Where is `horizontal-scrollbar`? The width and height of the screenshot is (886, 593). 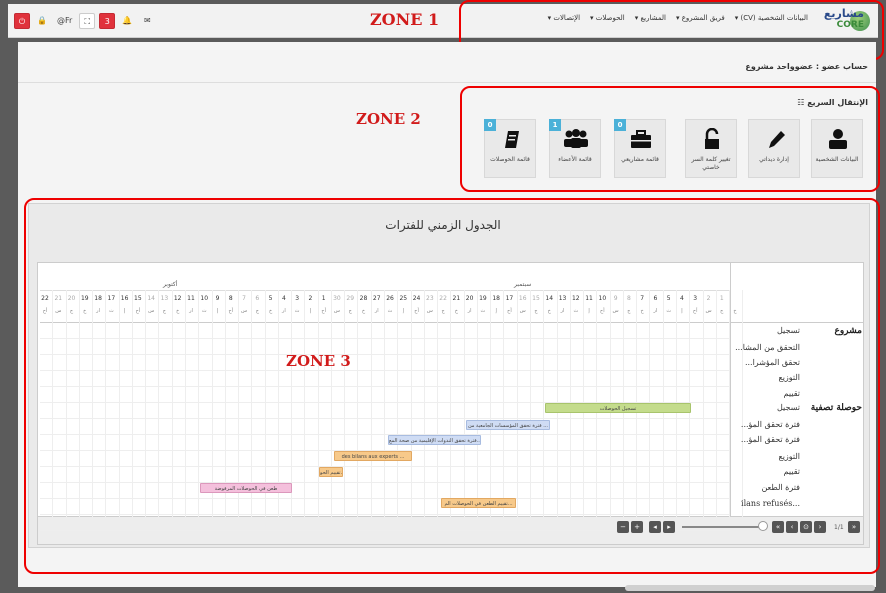 horizontal-scrollbar is located at coordinates (750, 588).